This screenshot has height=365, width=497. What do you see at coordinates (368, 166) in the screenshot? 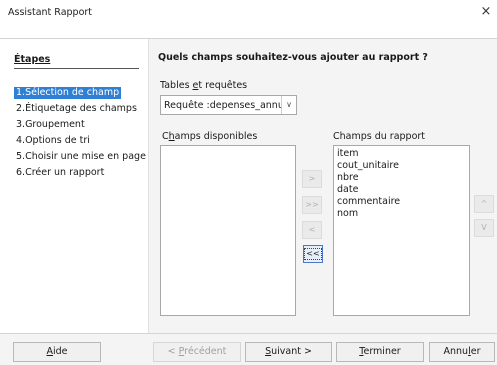
I see `list-item: cout_unitaire` at bounding box center [368, 166].